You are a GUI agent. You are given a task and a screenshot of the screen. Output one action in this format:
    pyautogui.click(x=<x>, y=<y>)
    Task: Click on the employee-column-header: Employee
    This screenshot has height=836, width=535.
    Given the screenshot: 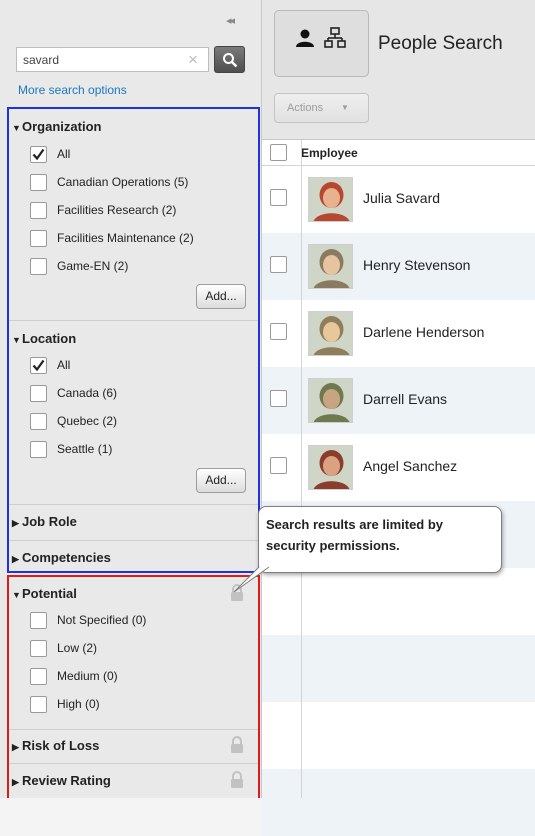 What is the action you would take?
    pyautogui.click(x=329, y=153)
    